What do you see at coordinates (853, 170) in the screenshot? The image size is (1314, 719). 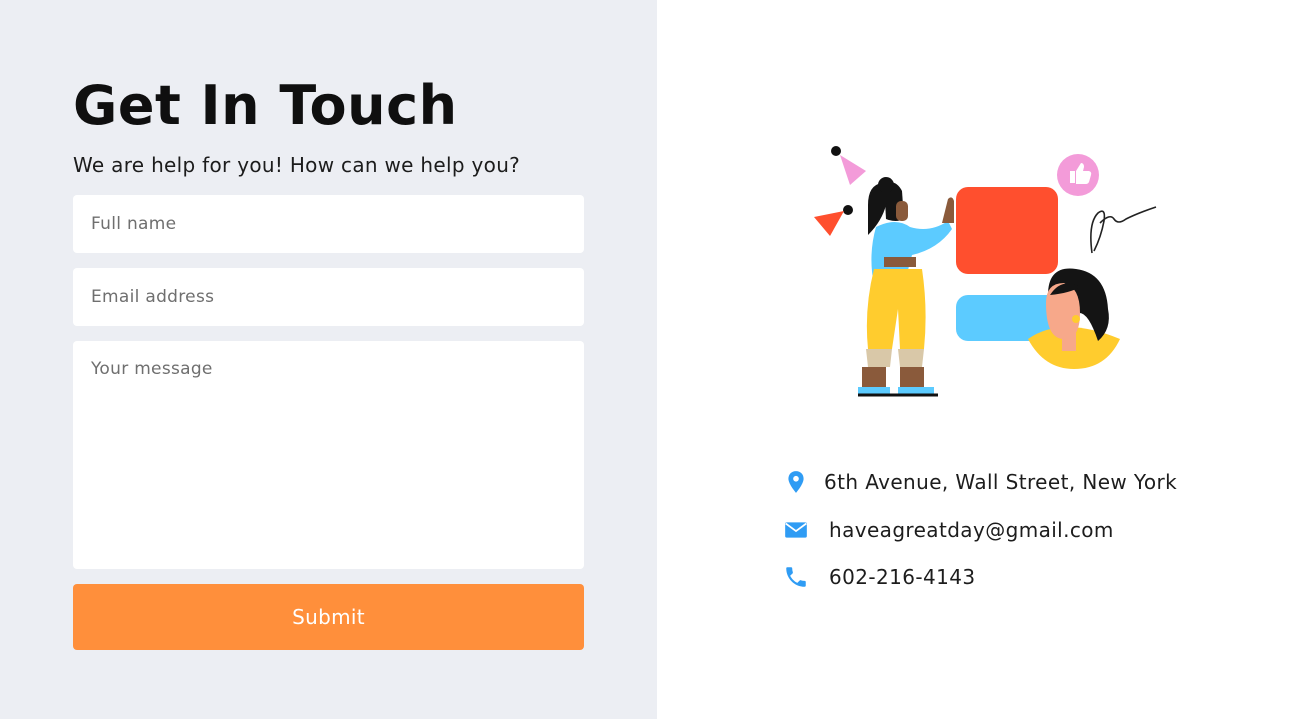 I see `pink-triangle-decoration` at bounding box center [853, 170].